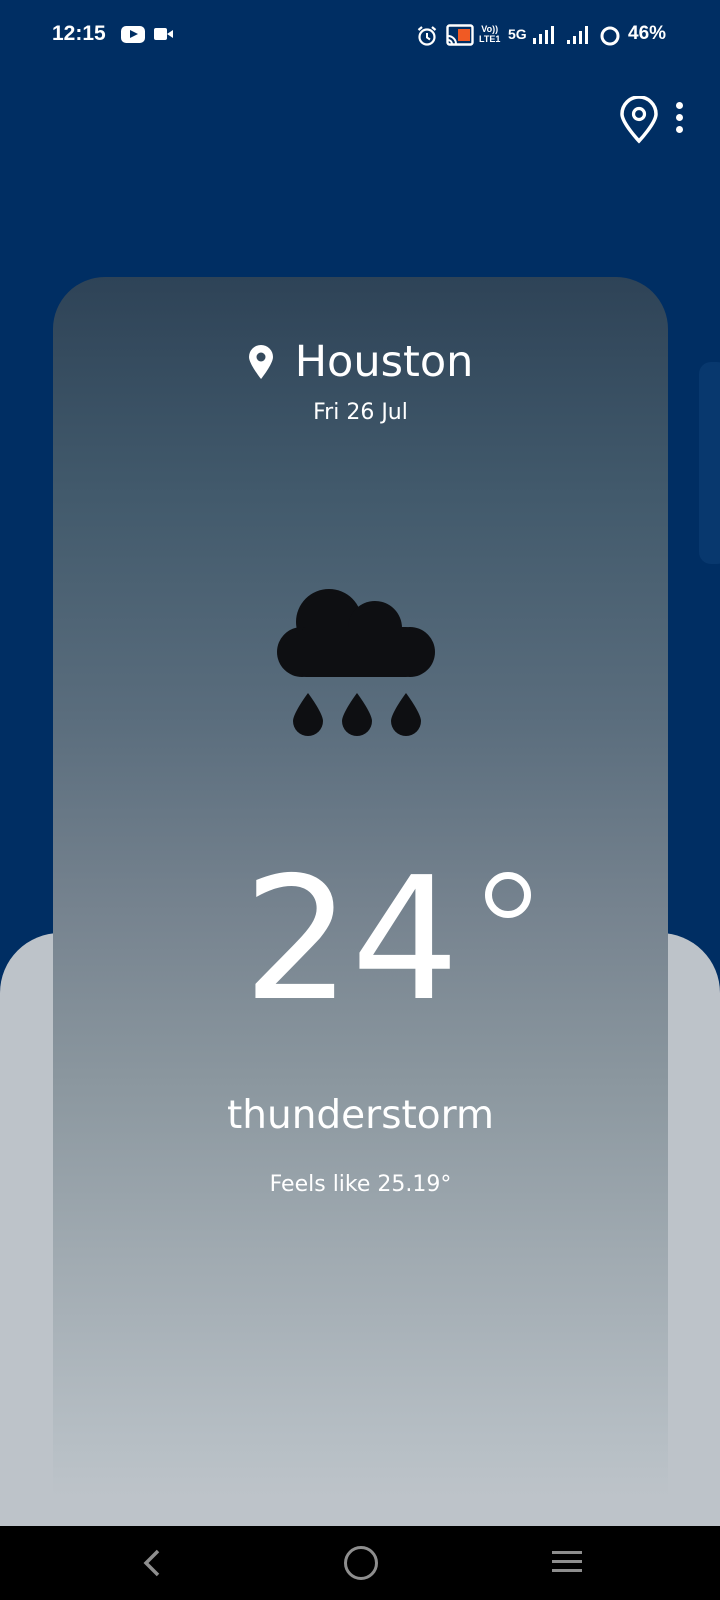  I want to click on city-name: Houston, so click(384, 362).